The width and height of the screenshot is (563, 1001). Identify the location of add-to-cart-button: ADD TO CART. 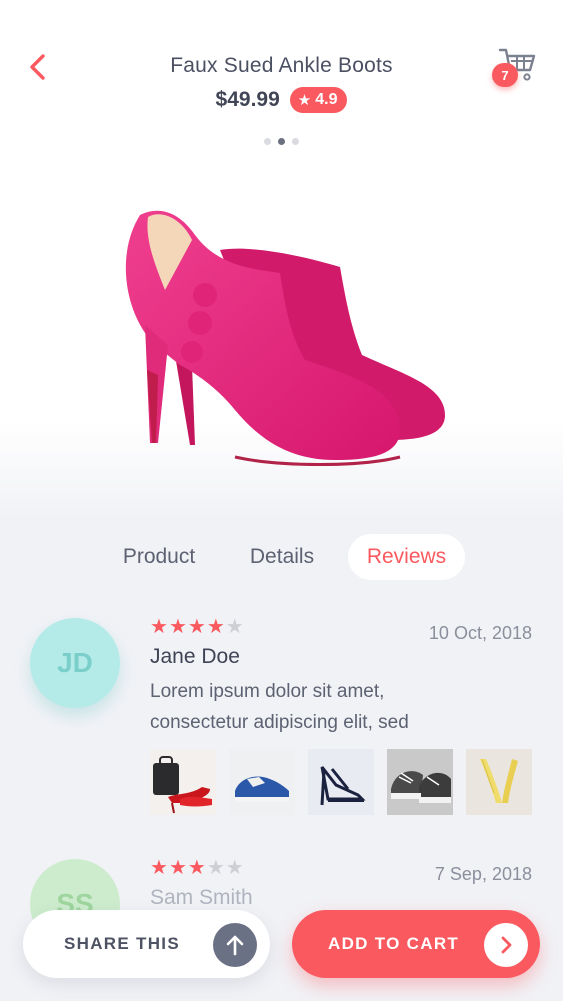
(416, 944).